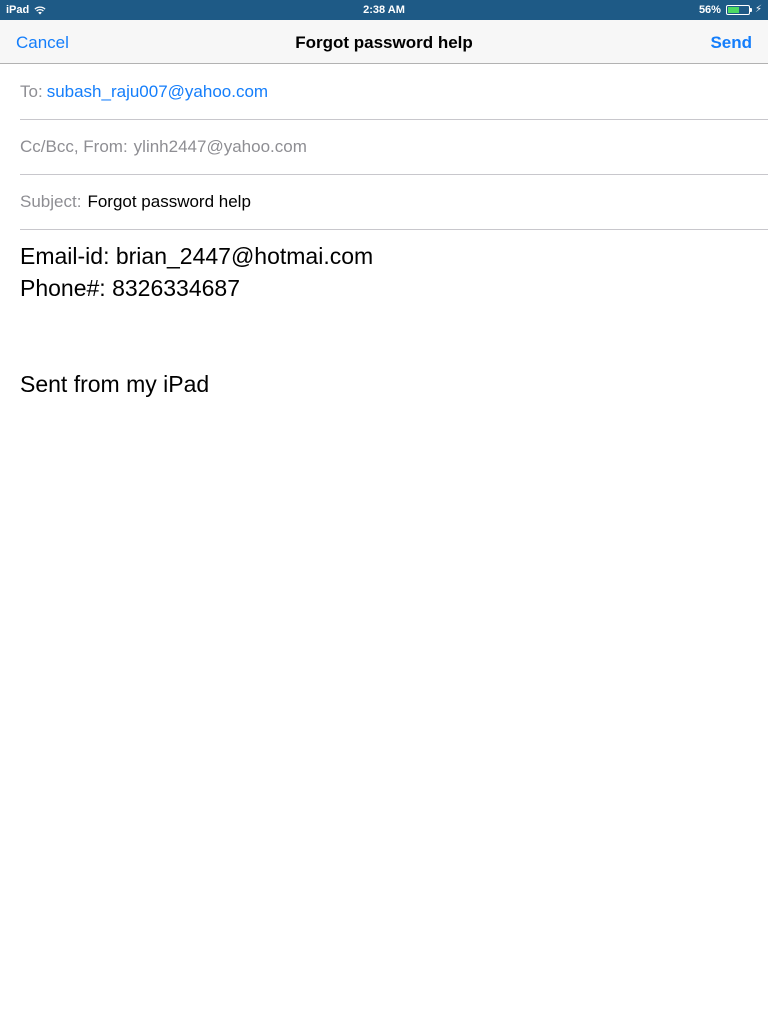  I want to click on signature: Sent from my iPad, so click(115, 384).